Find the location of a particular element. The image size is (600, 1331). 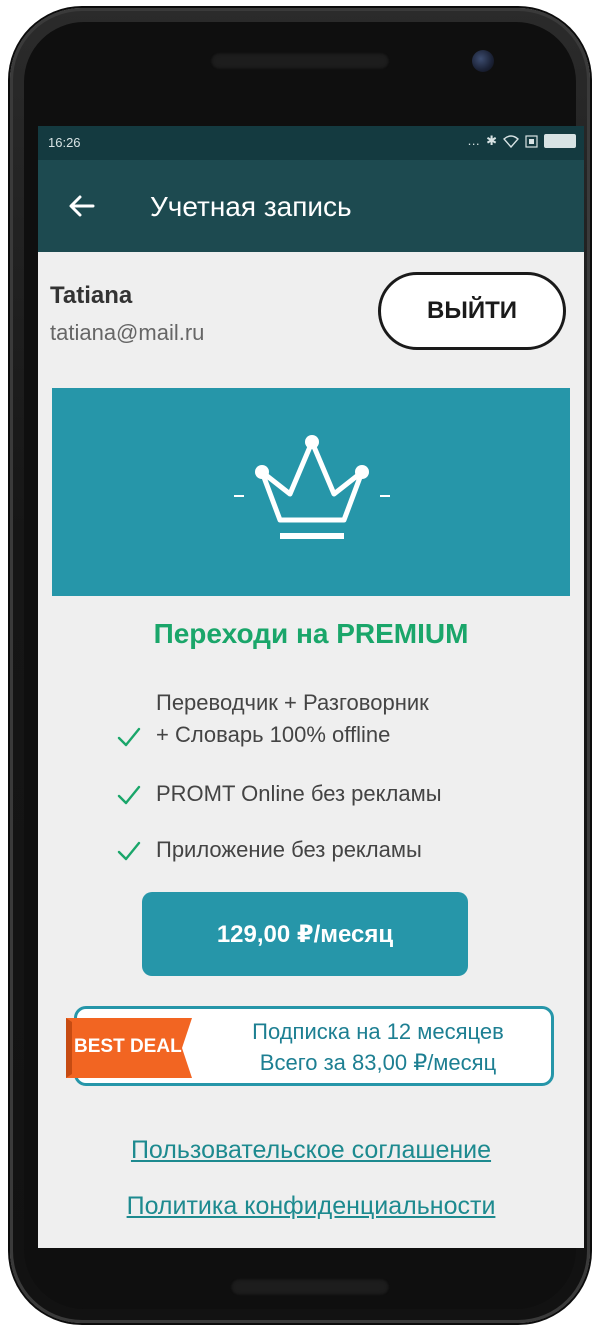

premium-banner is located at coordinates (311, 492).